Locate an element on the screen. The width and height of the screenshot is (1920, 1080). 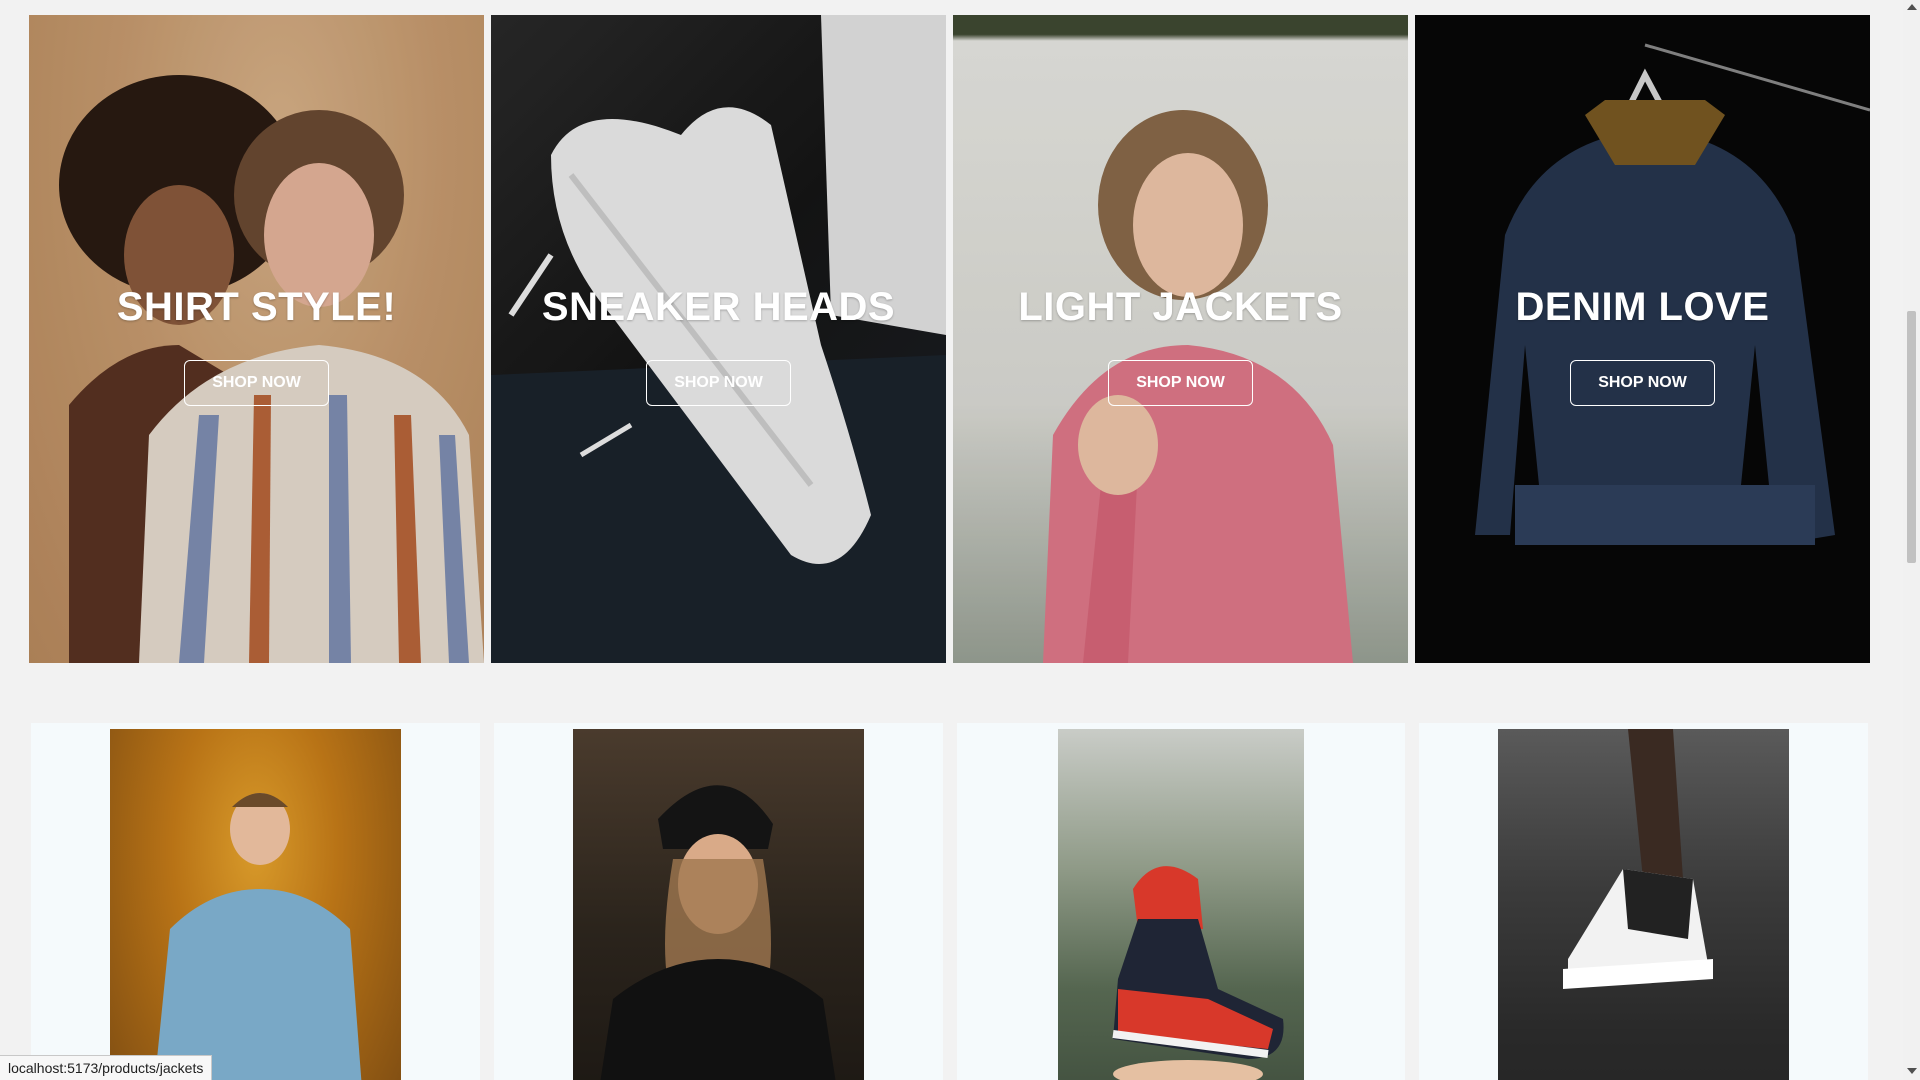
category-content: LIGHT JACKETS SHOP NOW is located at coordinates (1180, 345).